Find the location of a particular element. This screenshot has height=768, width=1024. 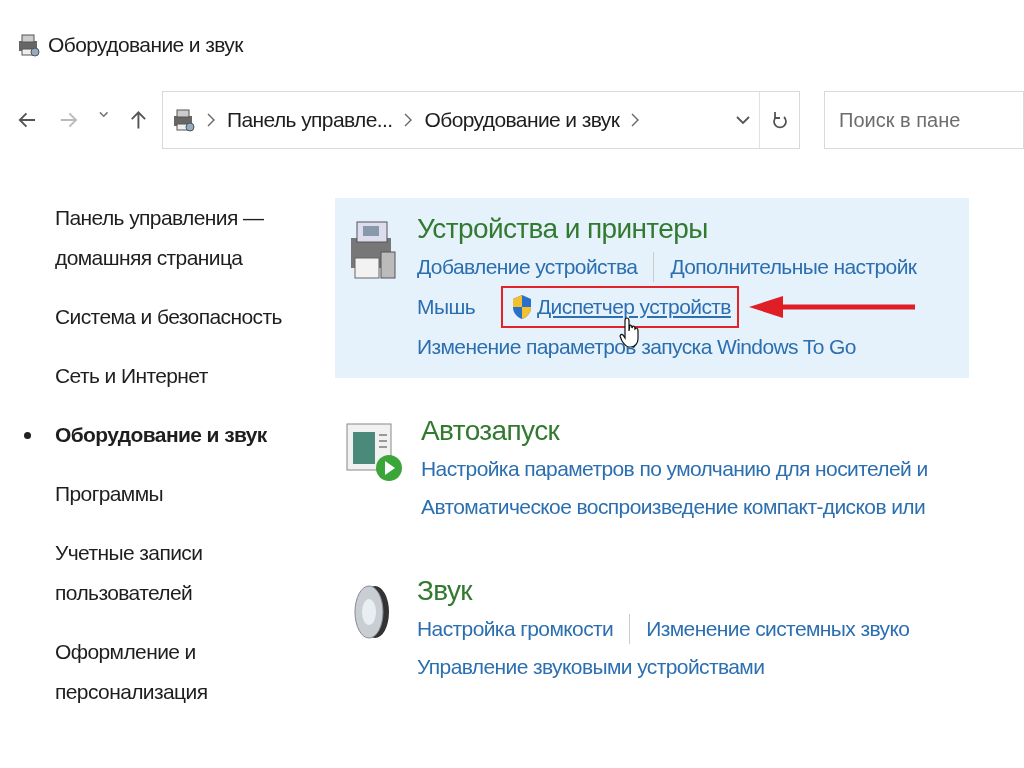

media-window-icon is located at coordinates (375, 452).